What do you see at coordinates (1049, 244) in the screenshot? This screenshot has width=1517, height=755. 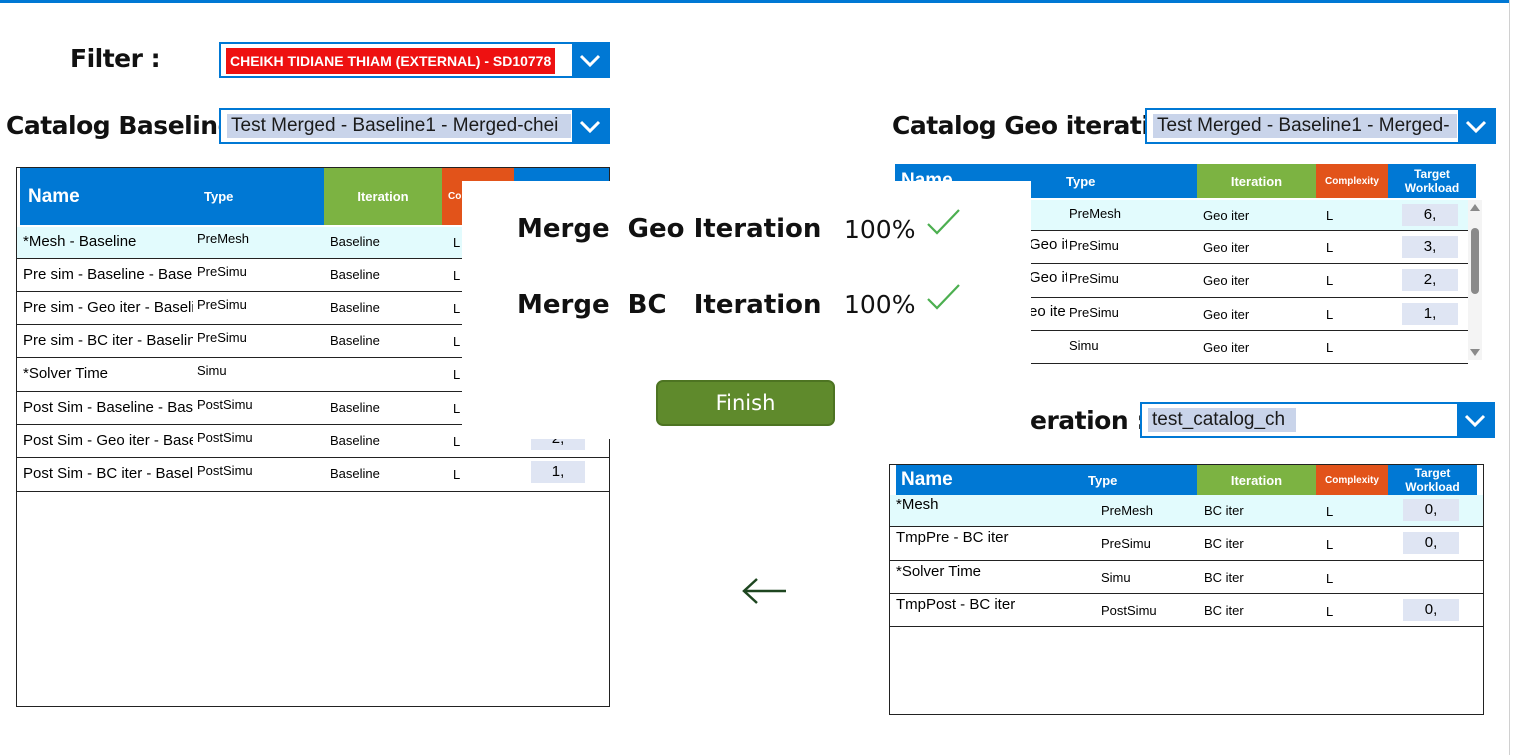 I see `row-name: Geo it` at bounding box center [1049, 244].